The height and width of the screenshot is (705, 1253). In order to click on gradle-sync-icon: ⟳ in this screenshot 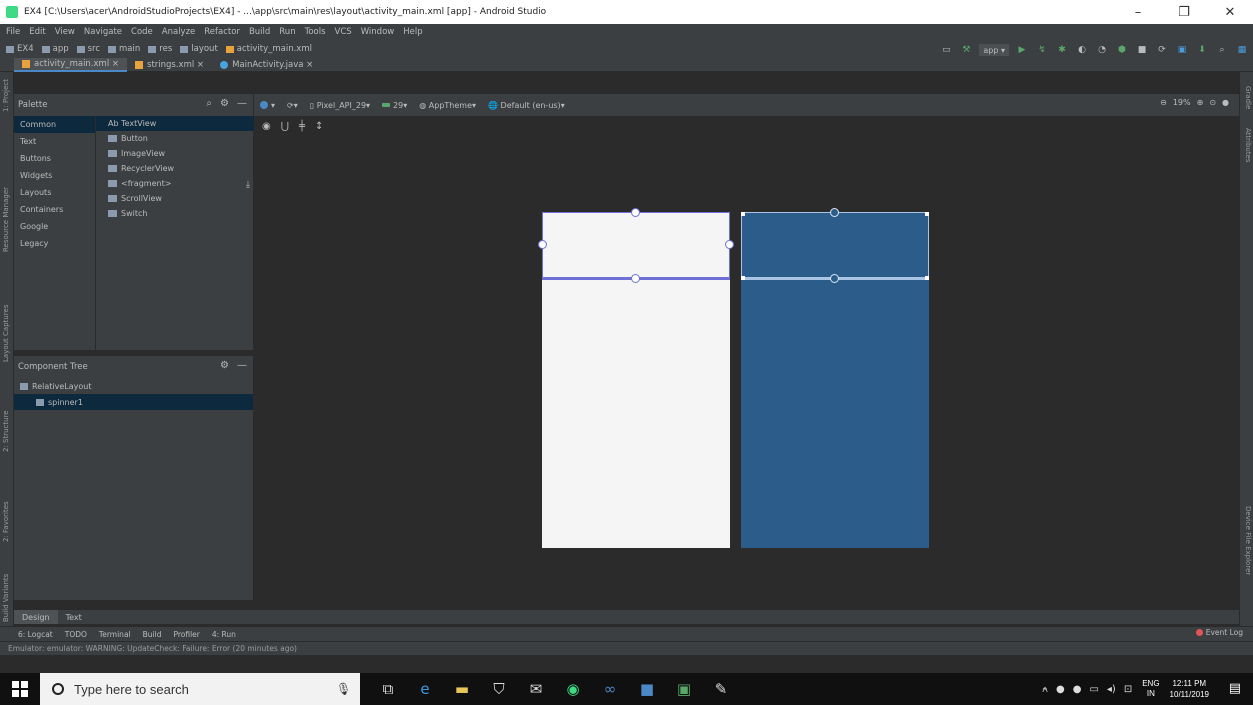, I will do `click(1162, 50)`.